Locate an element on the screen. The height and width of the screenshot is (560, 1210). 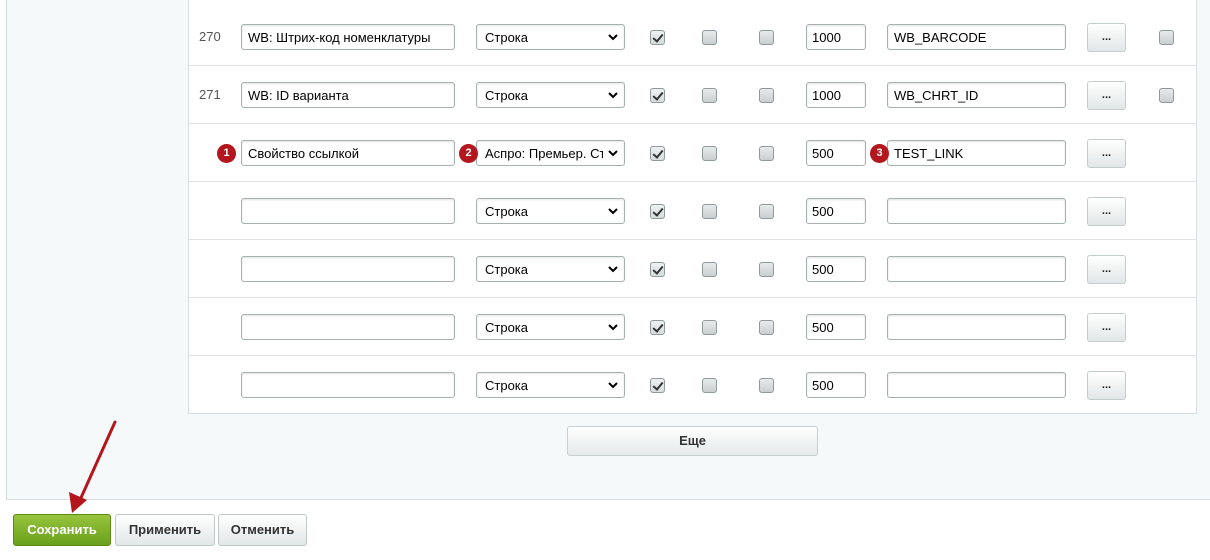
annotation-marker-3: 3 is located at coordinates (879, 153).